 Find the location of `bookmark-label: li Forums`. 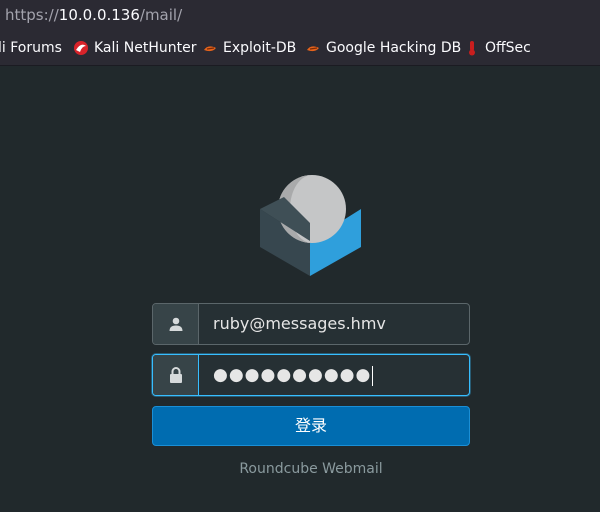

bookmark-label: li Forums is located at coordinates (31, 48).